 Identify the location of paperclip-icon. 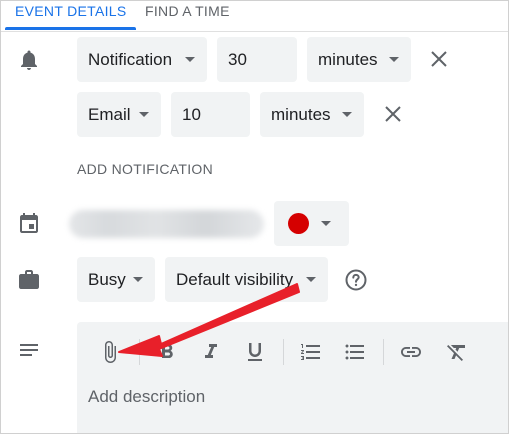
(110, 352).